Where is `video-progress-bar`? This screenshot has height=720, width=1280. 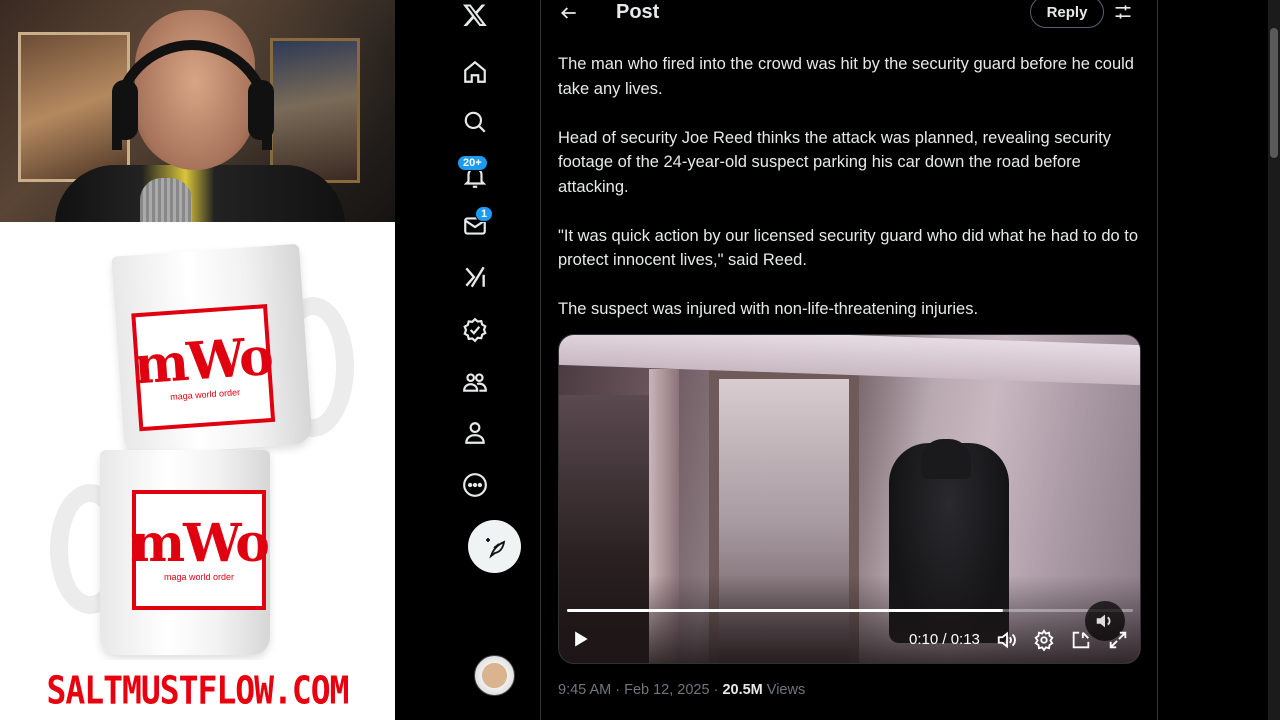
video-progress-bar is located at coordinates (850, 610).